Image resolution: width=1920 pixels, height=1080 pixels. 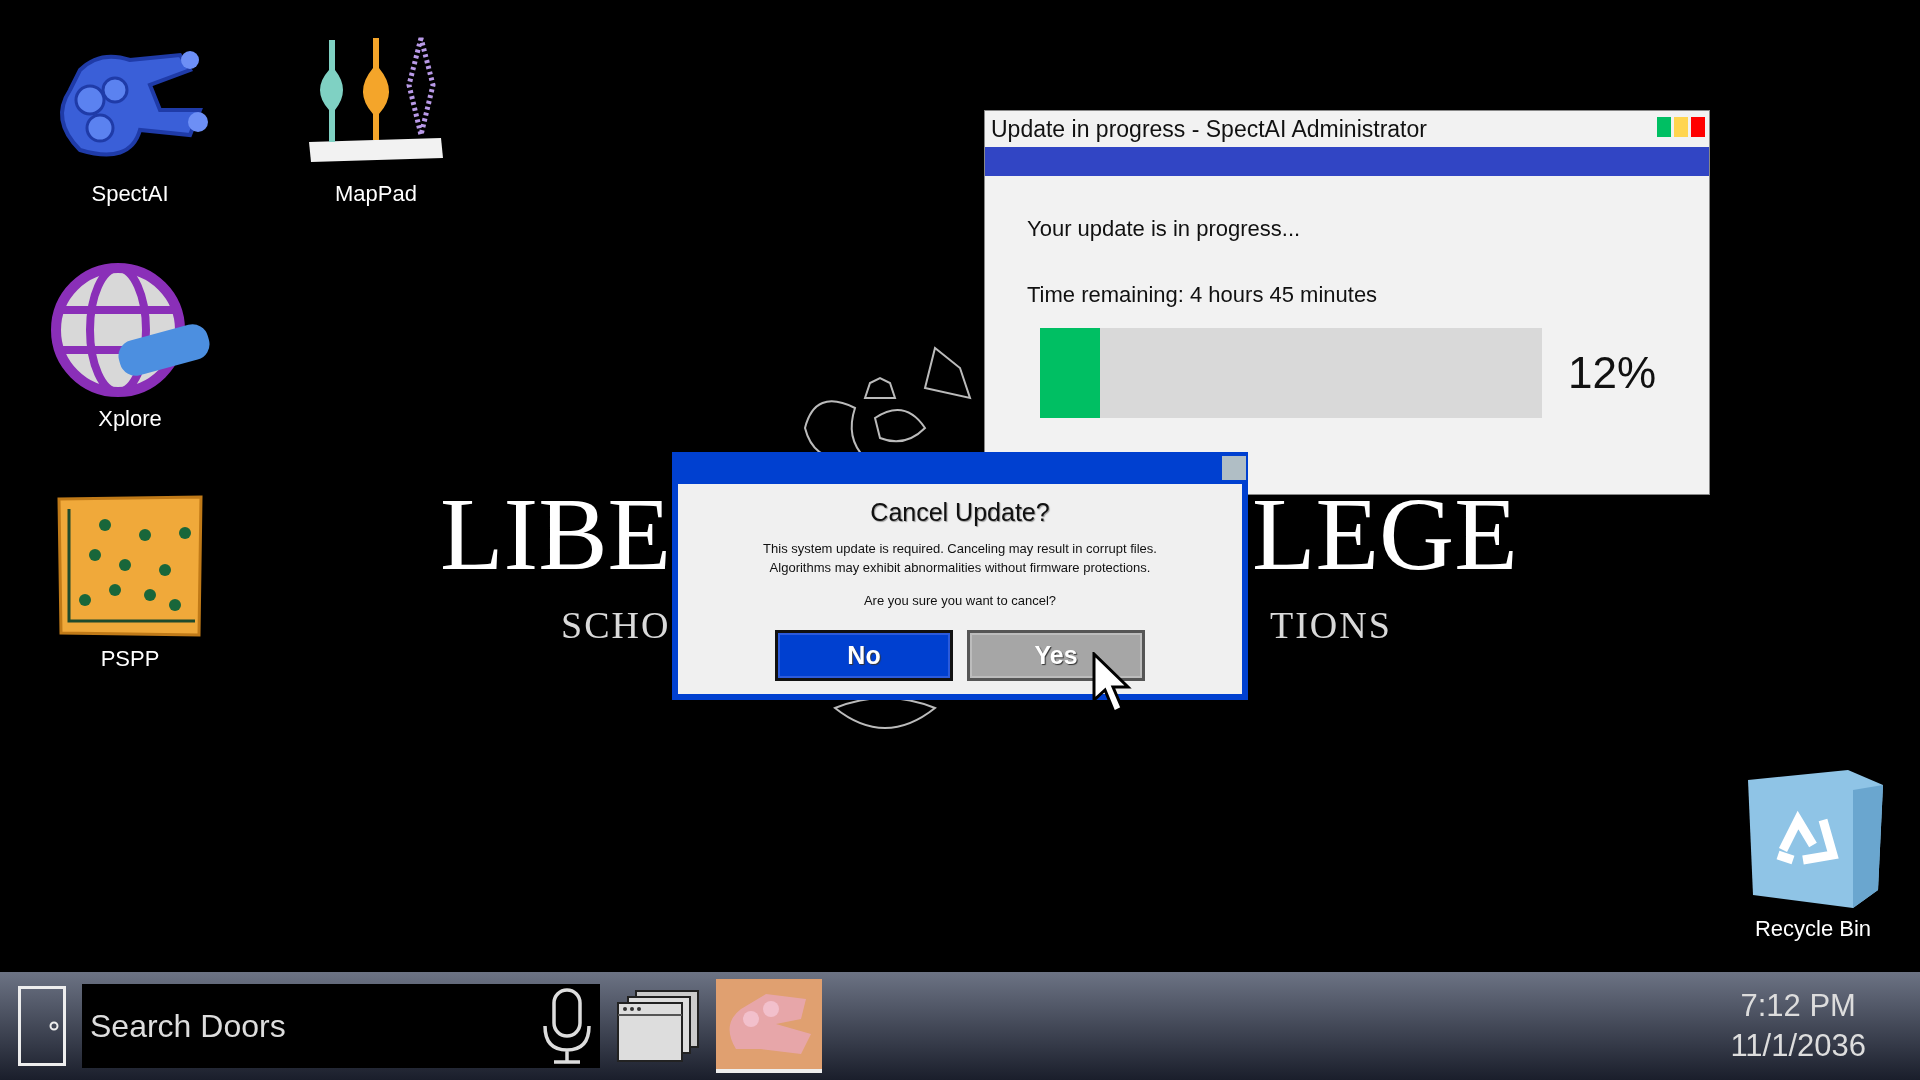 What do you see at coordinates (1385, 534) in the screenshot?
I see `wallpaper-text: LEGE` at bounding box center [1385, 534].